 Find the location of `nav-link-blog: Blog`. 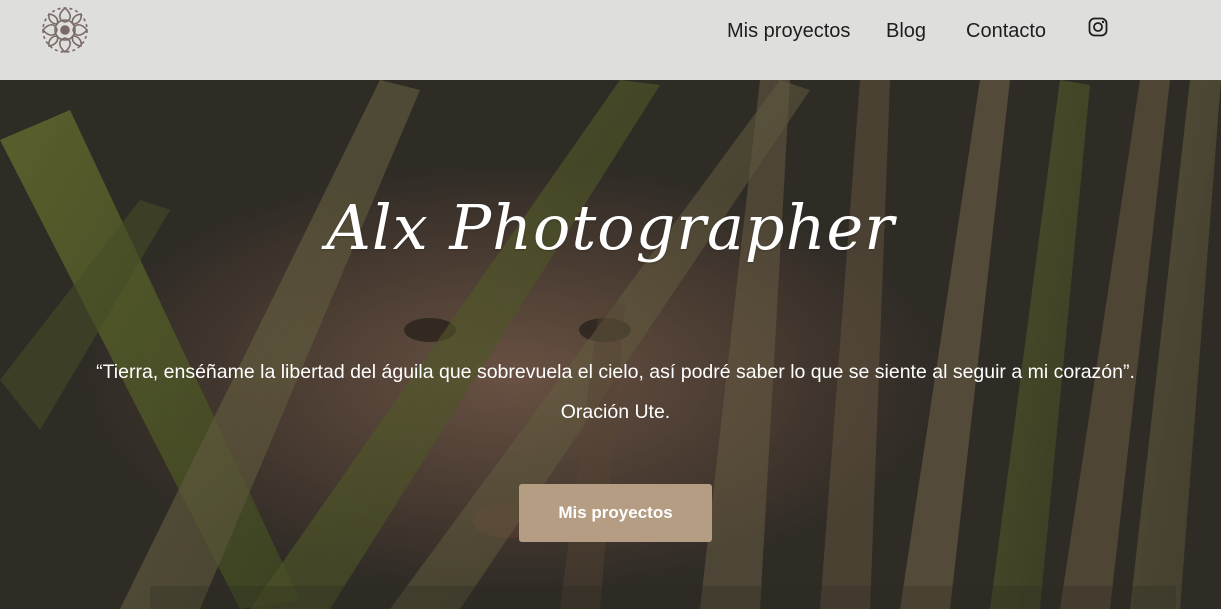

nav-link-blog: Blog is located at coordinates (906, 31).